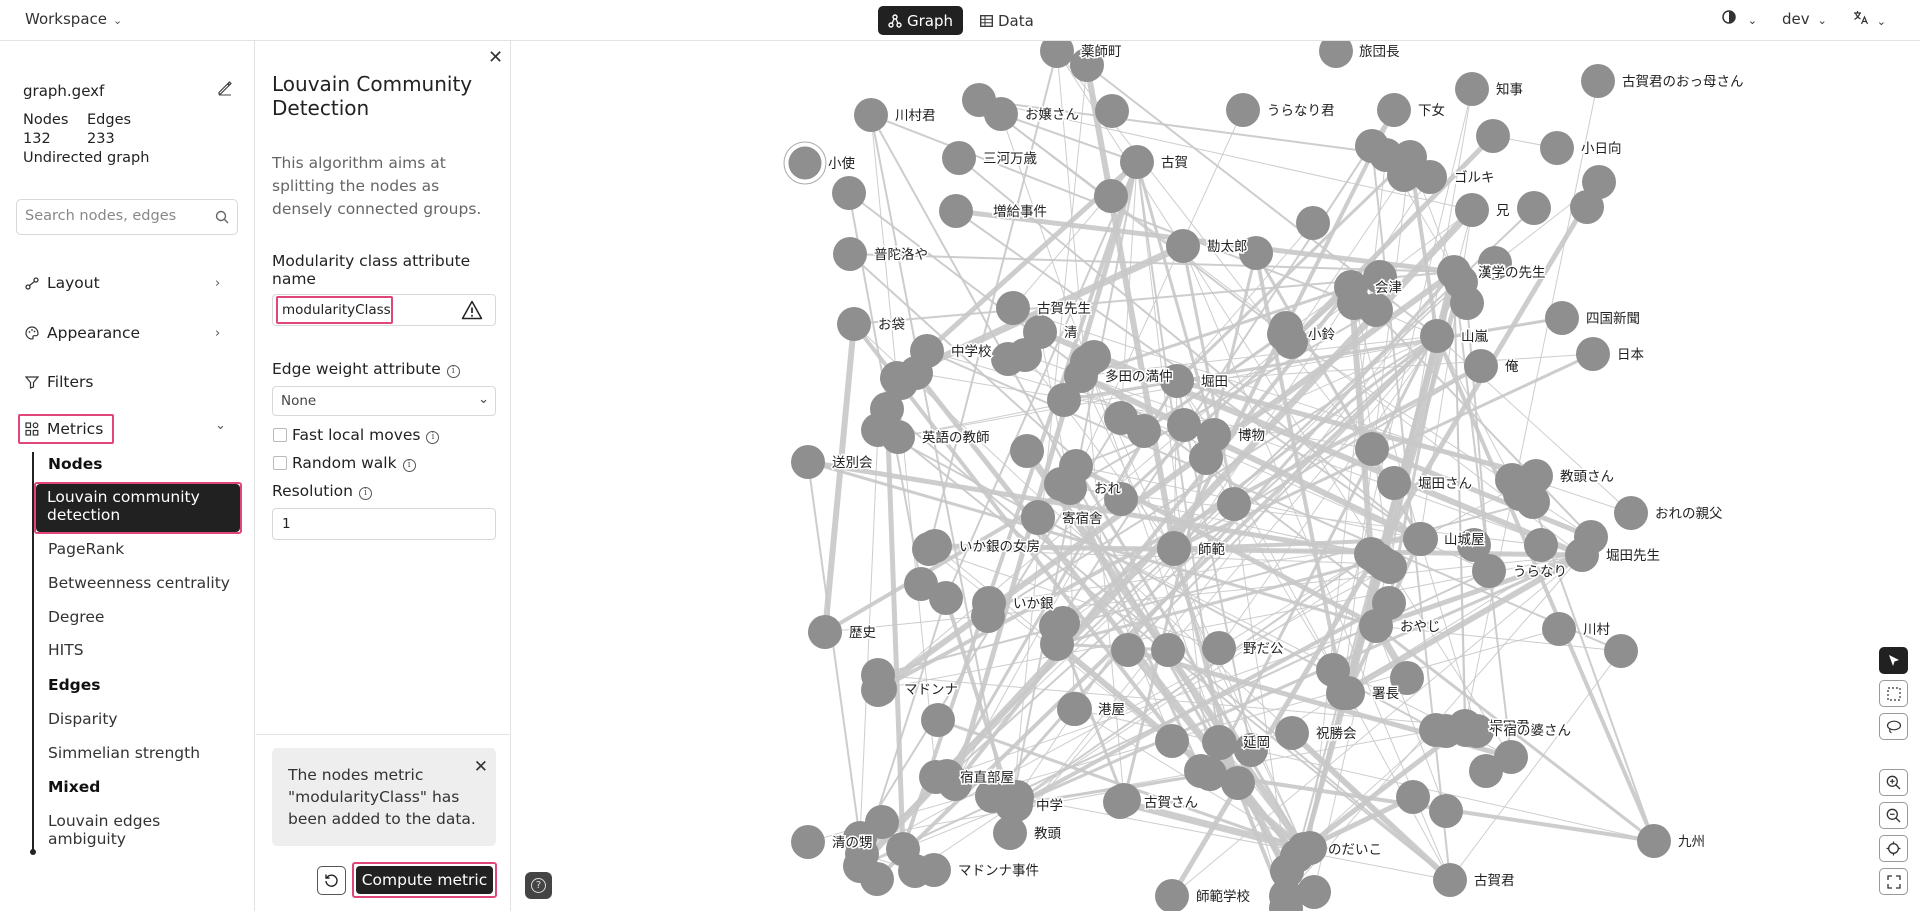  What do you see at coordinates (73, 19) in the screenshot?
I see `workspace-menu: Workspace ⌄` at bounding box center [73, 19].